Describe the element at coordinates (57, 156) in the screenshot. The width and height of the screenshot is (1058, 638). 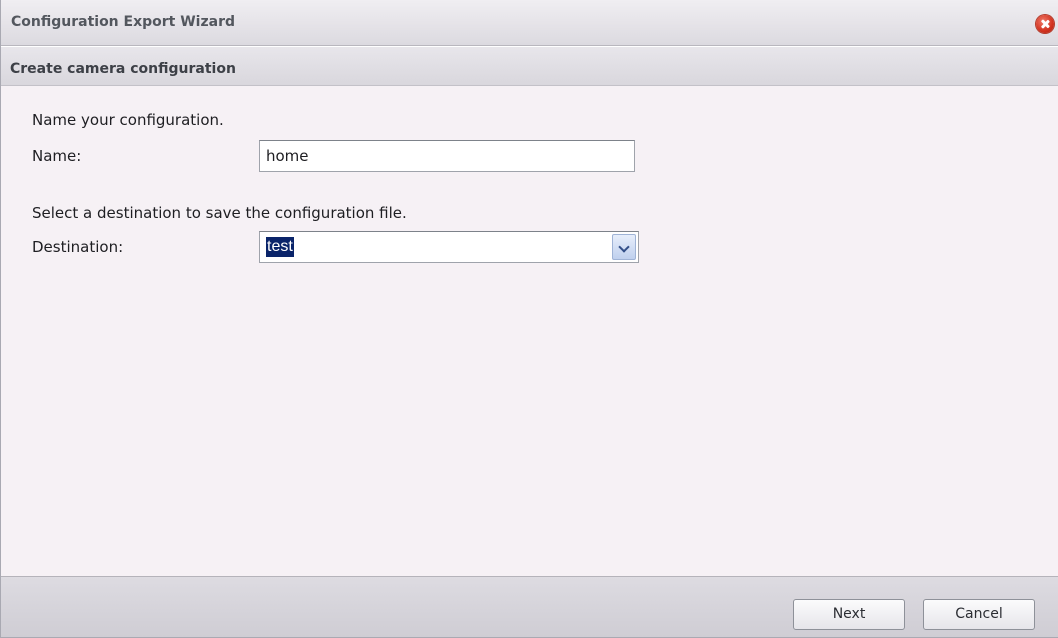
I see `name-label: Name:` at that location.